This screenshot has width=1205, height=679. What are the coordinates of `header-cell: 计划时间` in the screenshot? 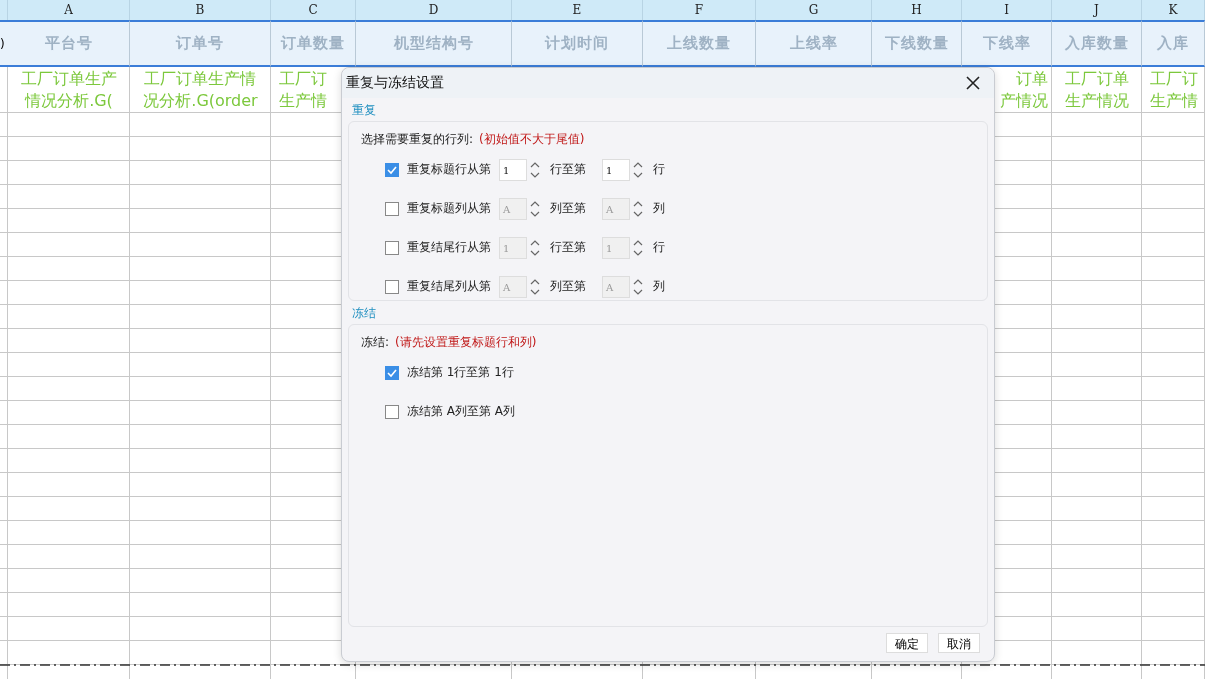 It's located at (577, 43).